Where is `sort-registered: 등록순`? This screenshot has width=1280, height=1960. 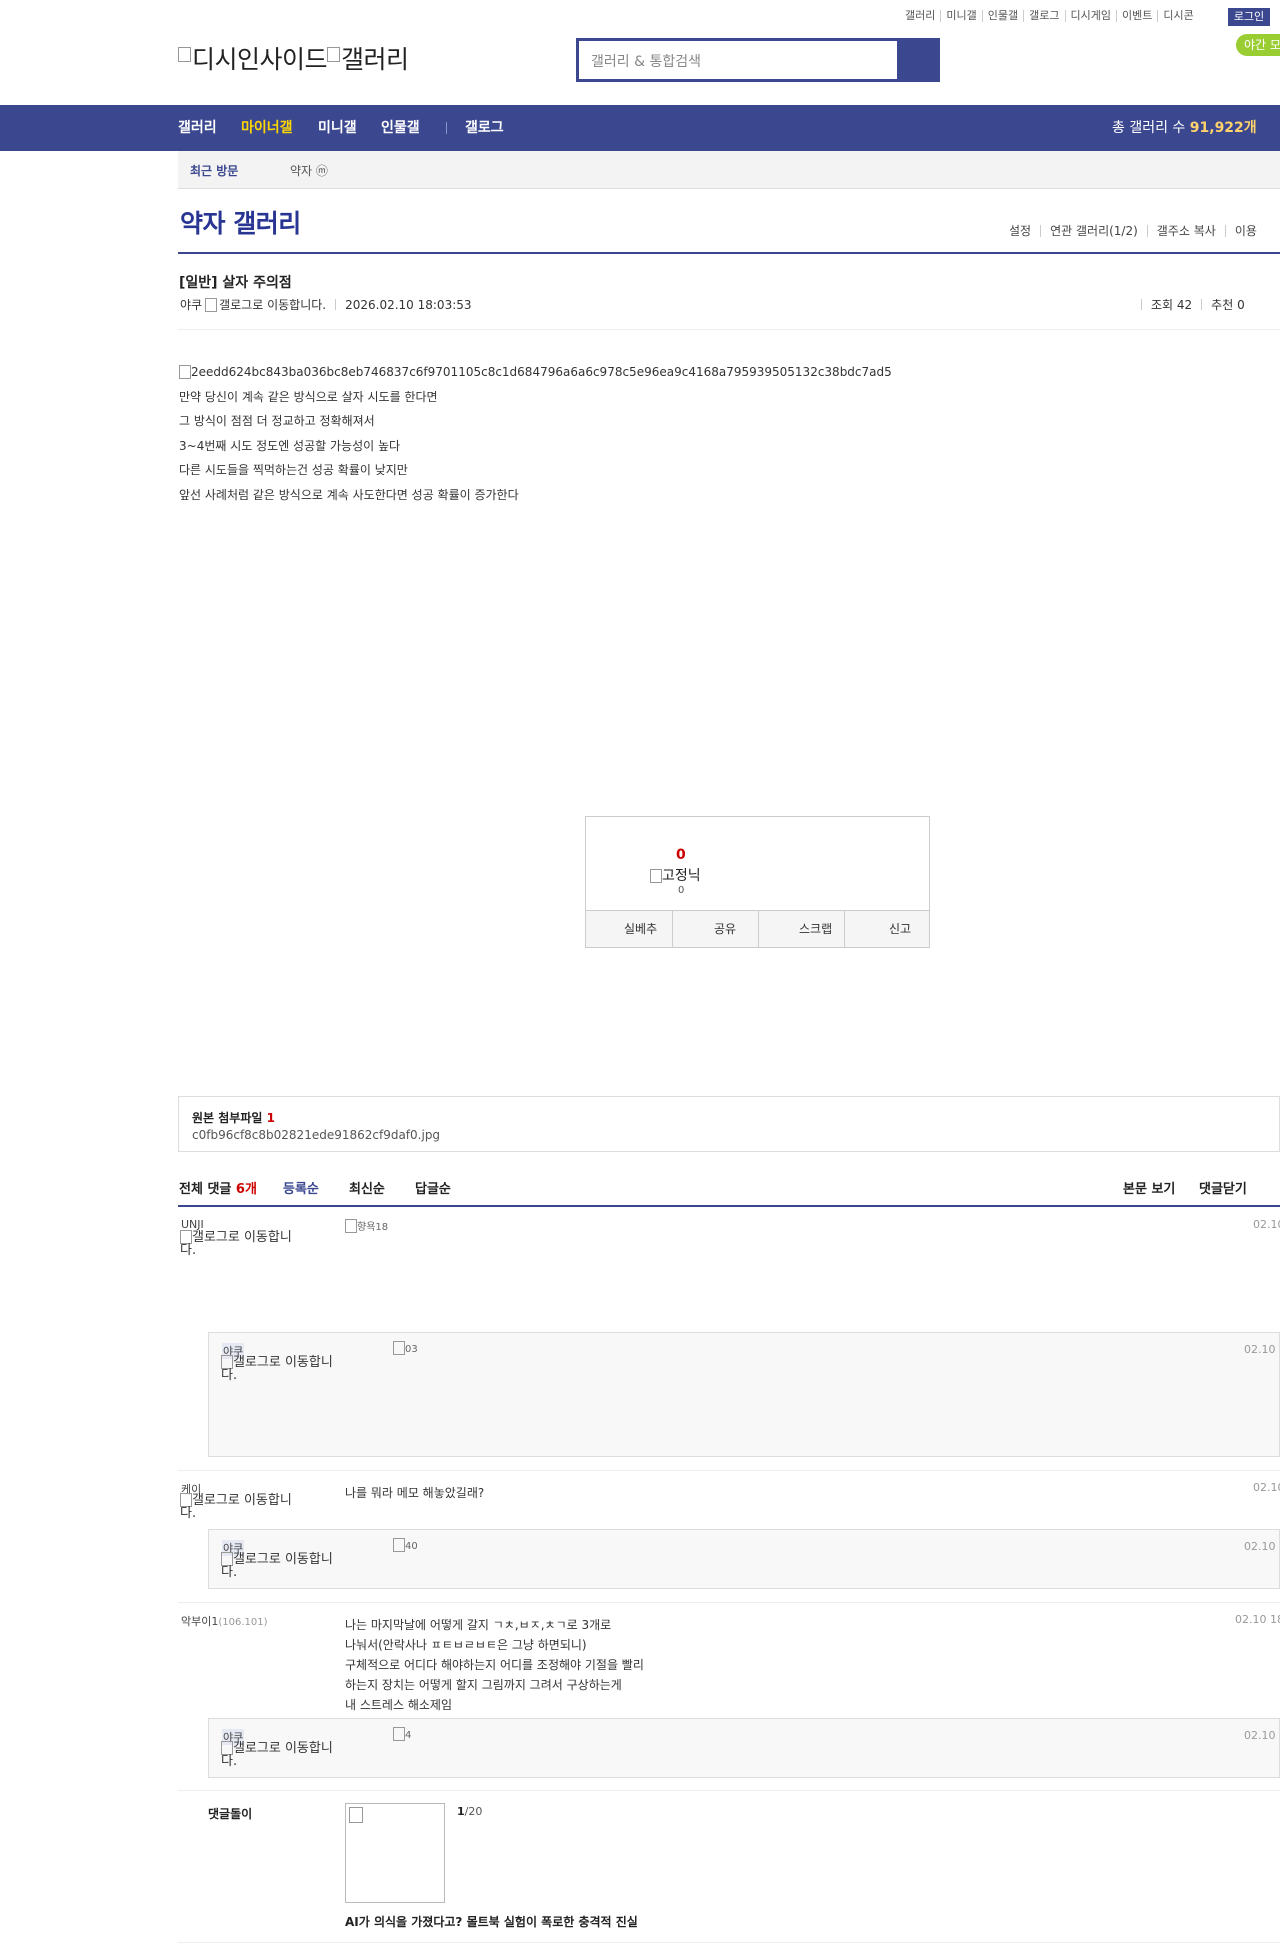
sort-registered: 등록순 is located at coordinates (301, 1187).